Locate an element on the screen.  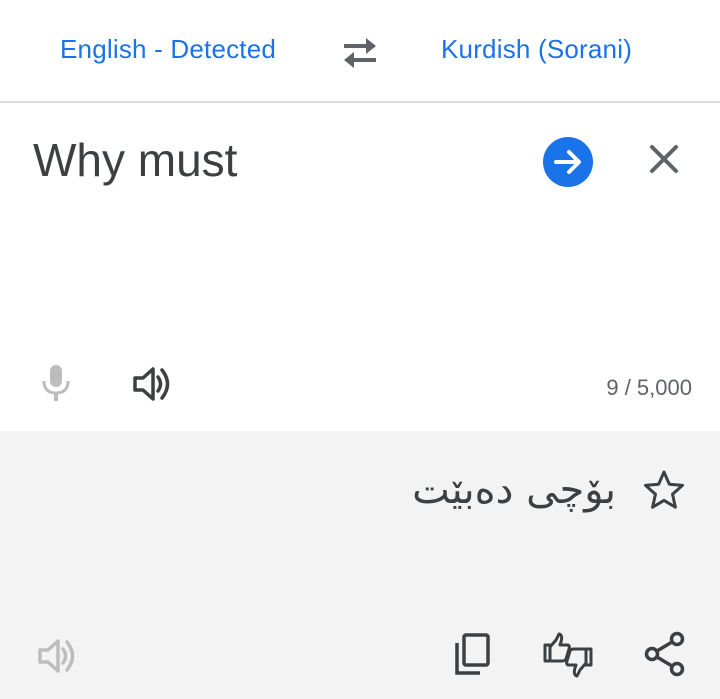
microphone-icon is located at coordinates (56, 383).